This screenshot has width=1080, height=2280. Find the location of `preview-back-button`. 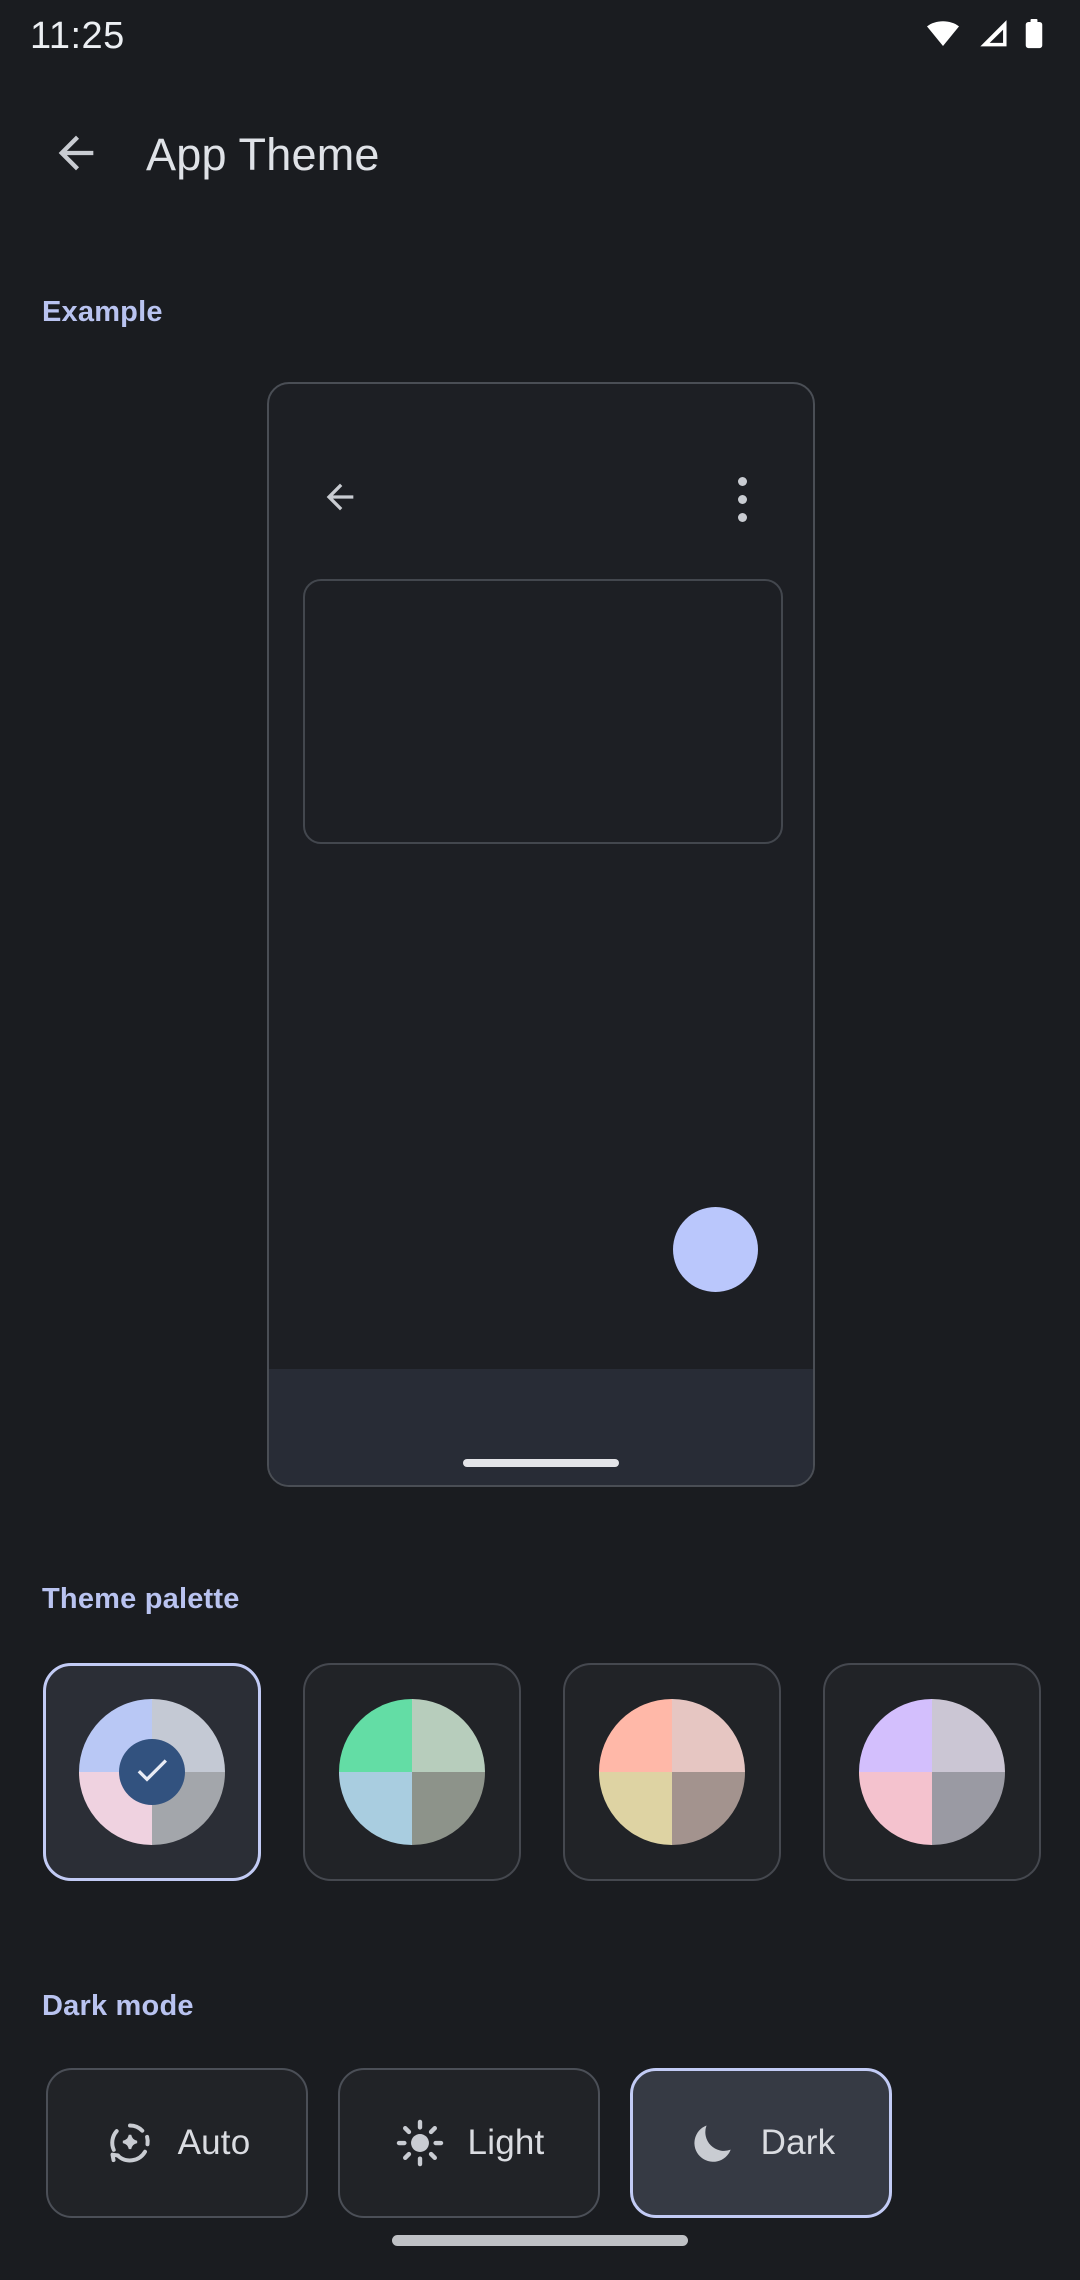

preview-back-button is located at coordinates (340, 499).